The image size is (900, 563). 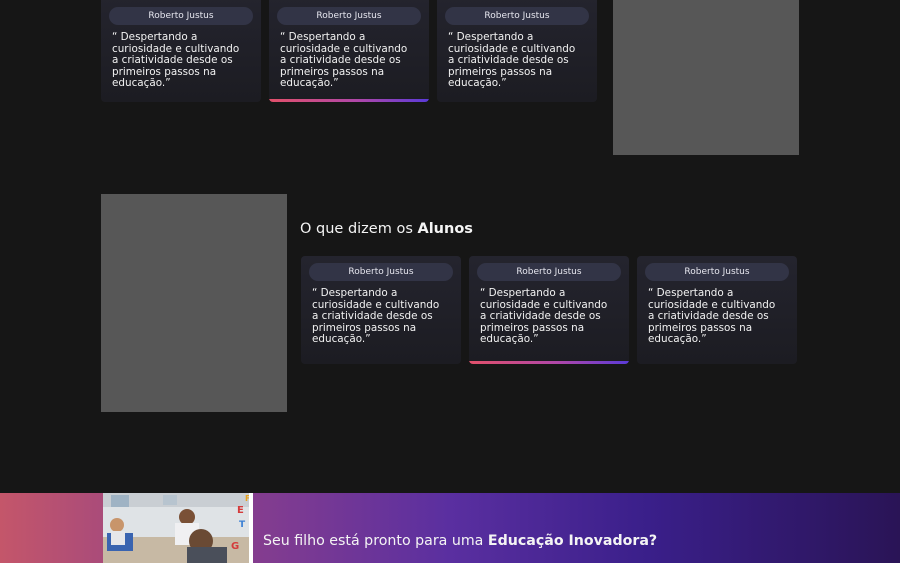 I want to click on svg-text: G, so click(x=235, y=546).